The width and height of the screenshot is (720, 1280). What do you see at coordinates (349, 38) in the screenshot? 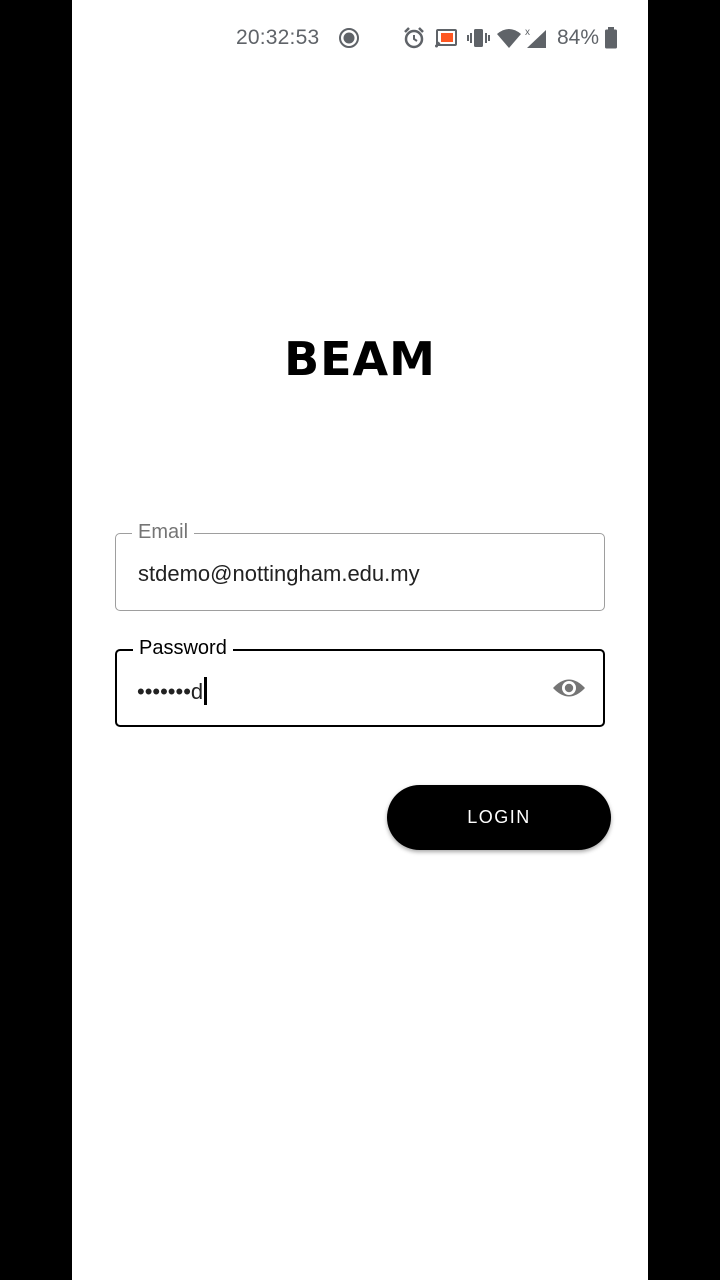
I see `record-icon` at bounding box center [349, 38].